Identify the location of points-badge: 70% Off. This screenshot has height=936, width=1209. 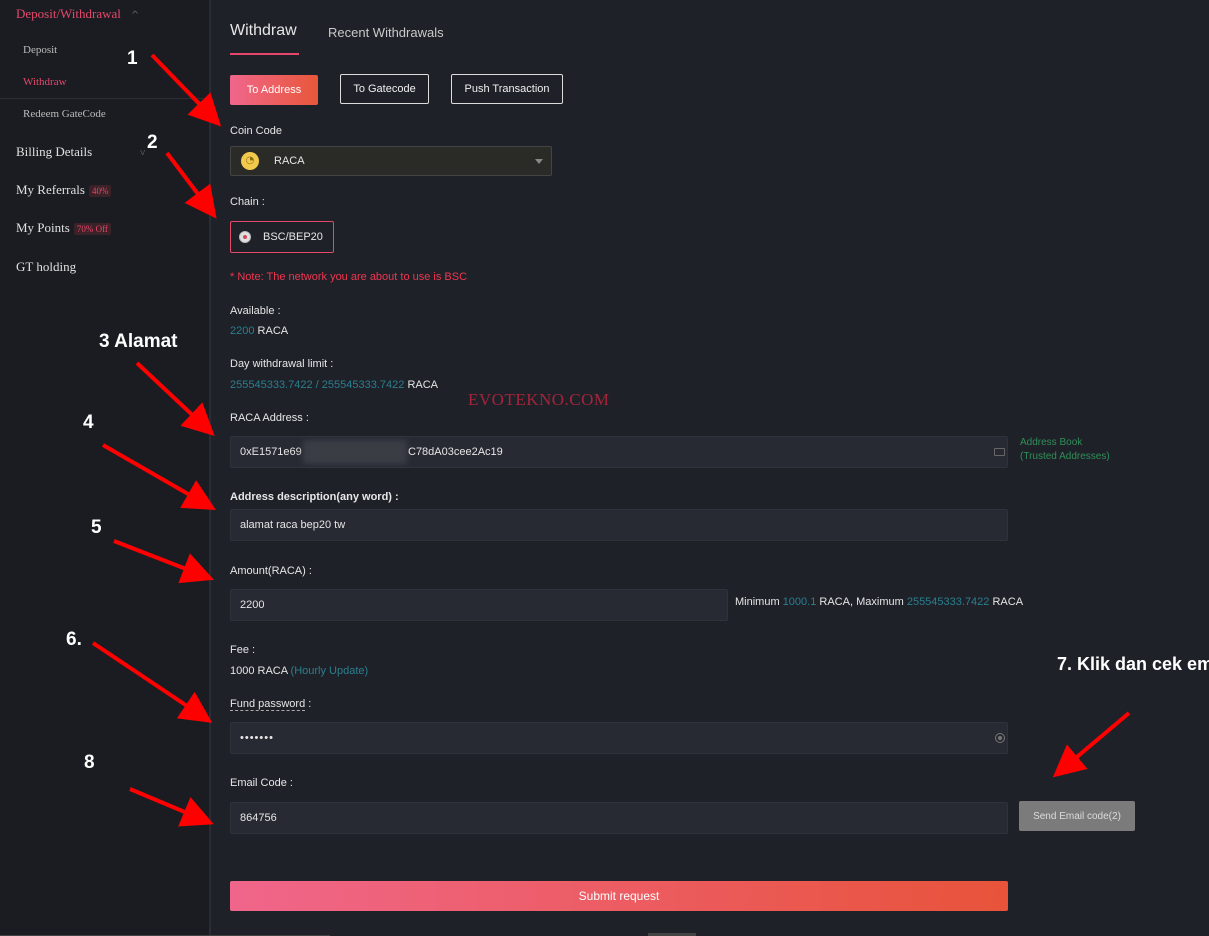
(92, 229).